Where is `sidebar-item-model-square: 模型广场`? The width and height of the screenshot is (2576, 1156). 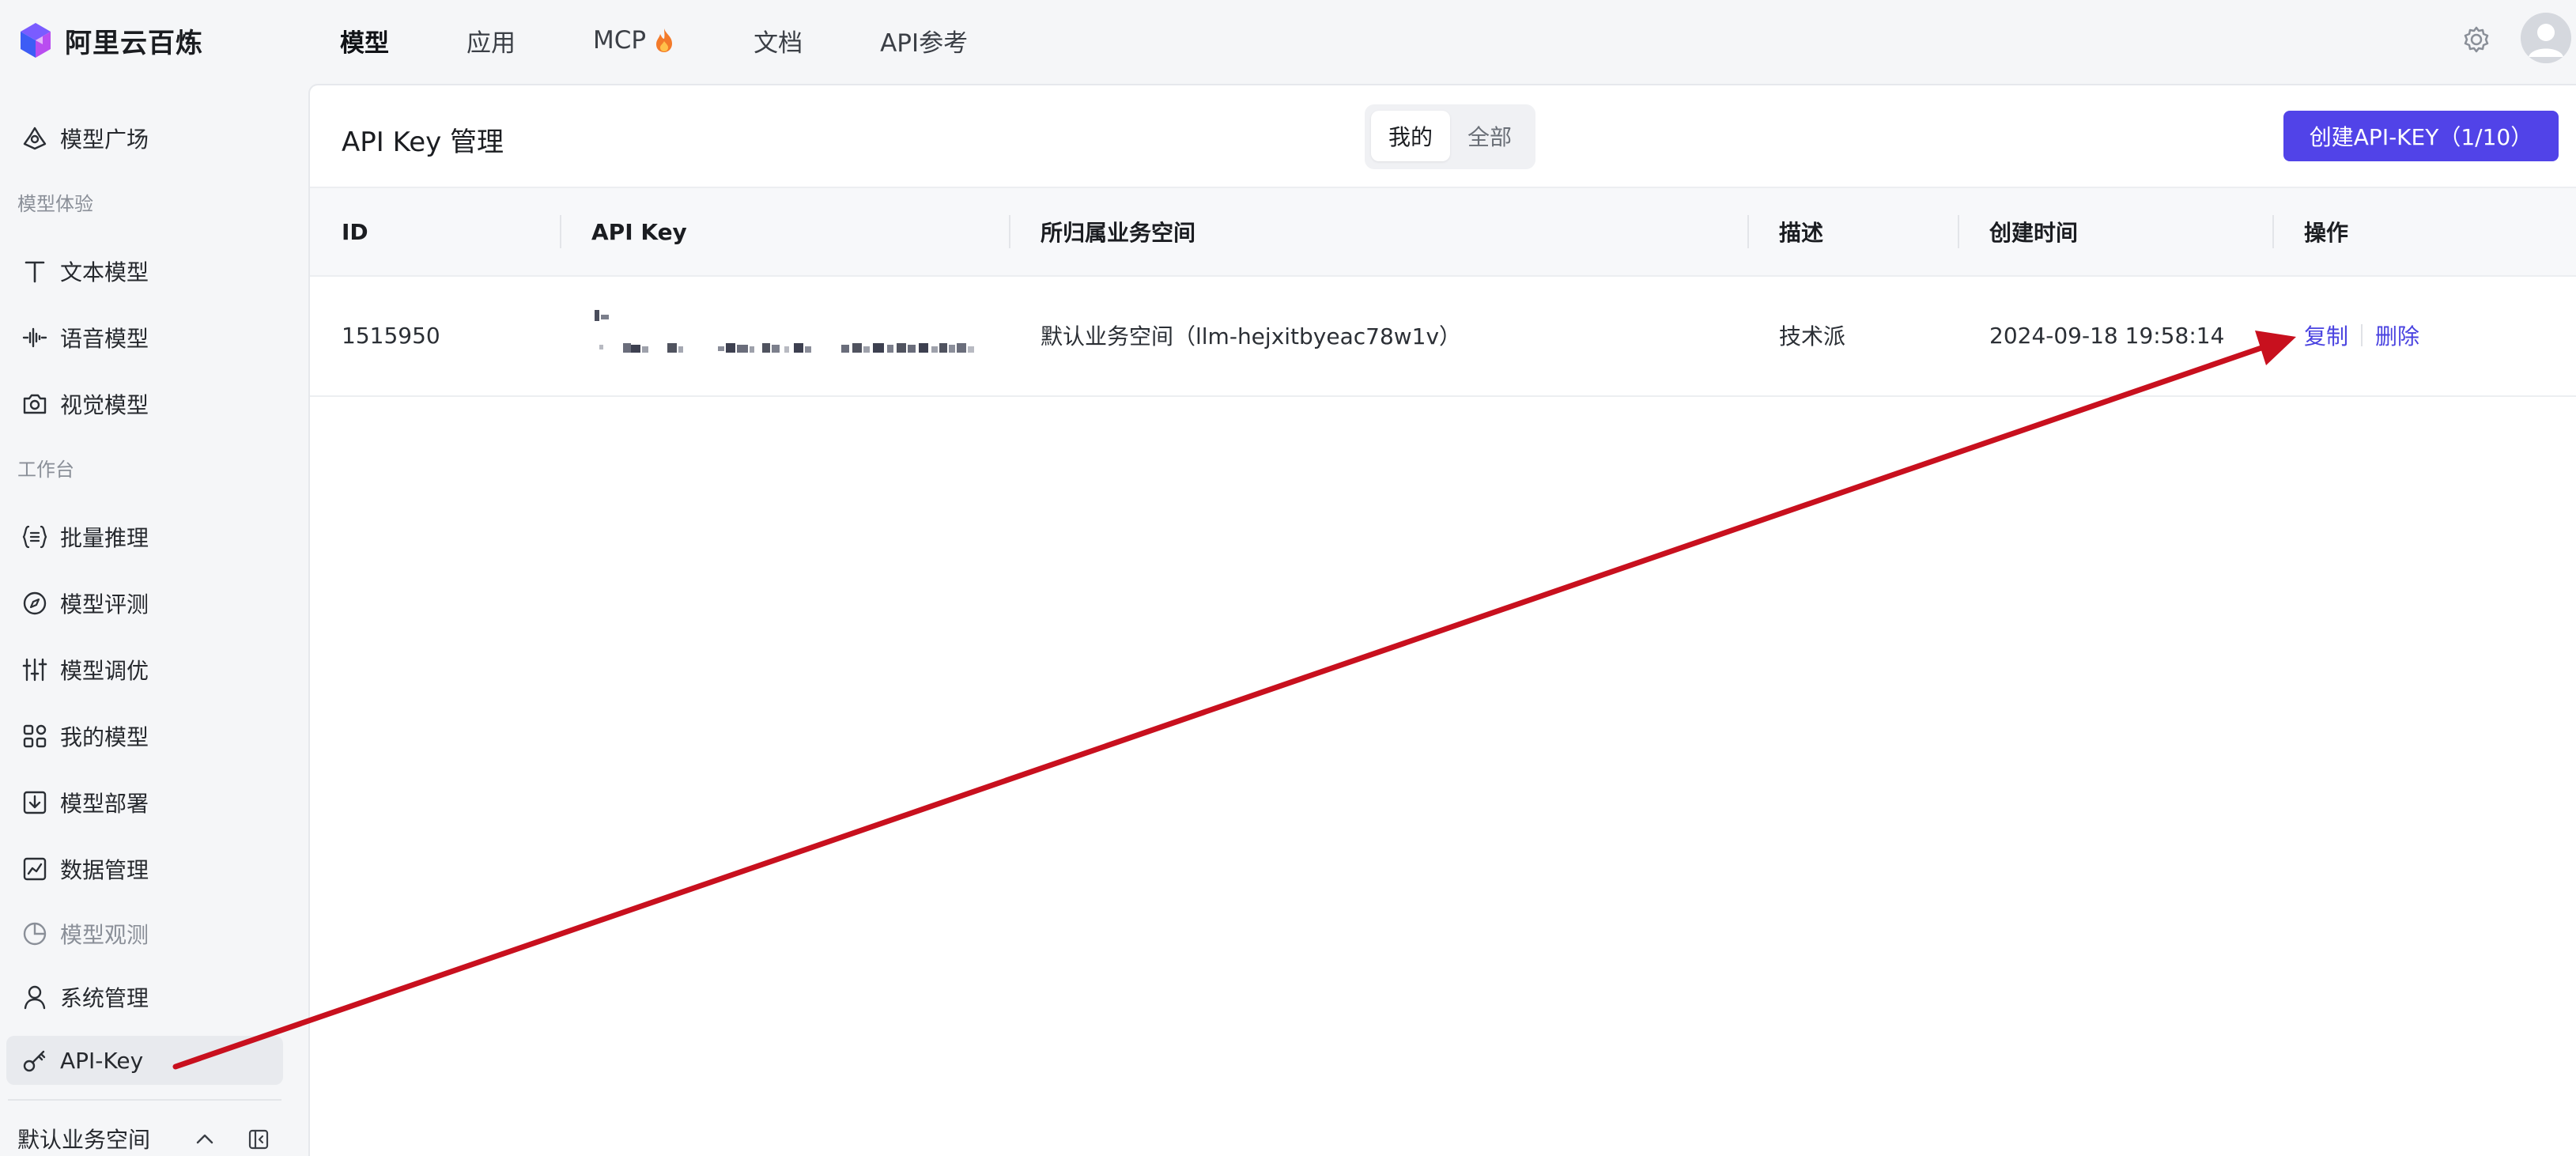 sidebar-item-model-square: 模型广场 is located at coordinates (144, 138).